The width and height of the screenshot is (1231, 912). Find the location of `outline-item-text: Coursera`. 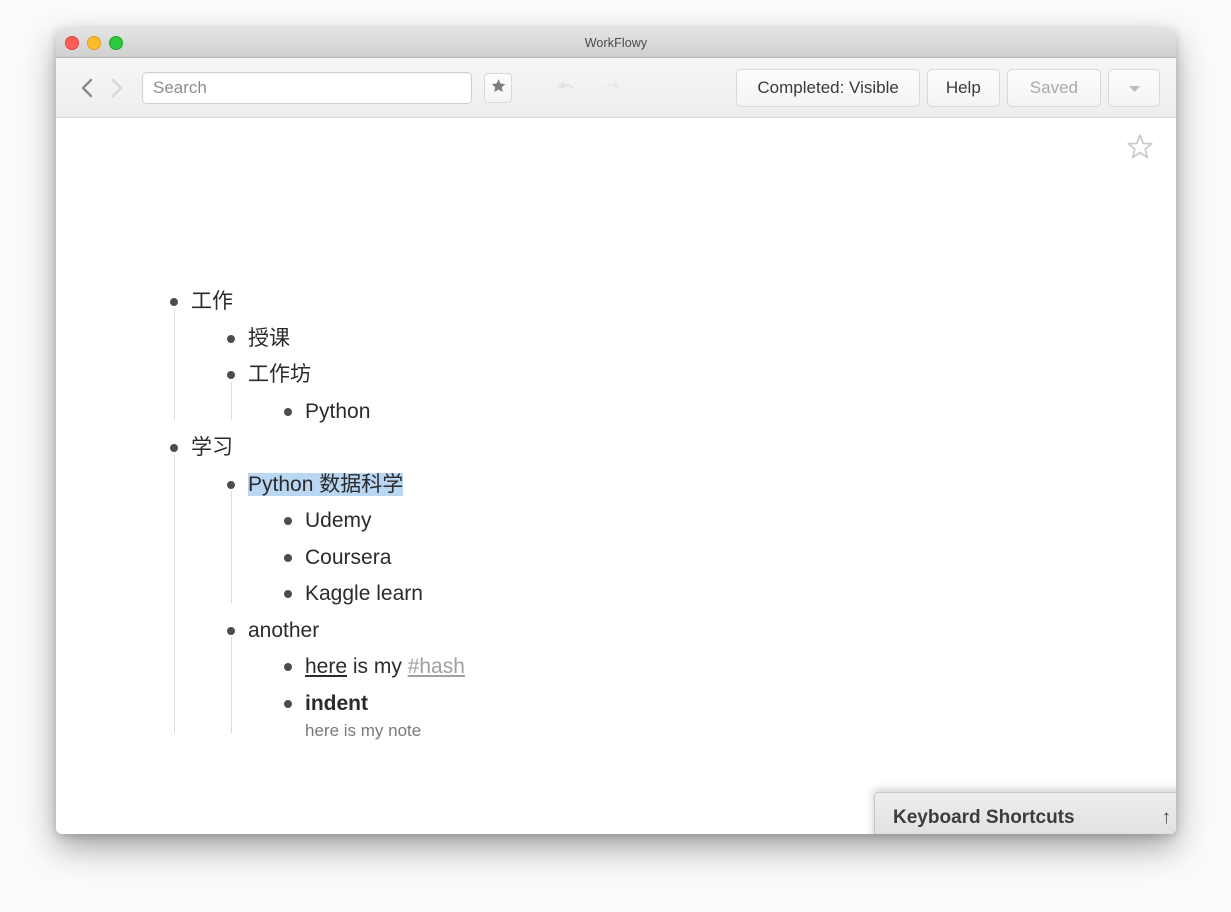

outline-item-text: Coursera is located at coordinates (346, 558).